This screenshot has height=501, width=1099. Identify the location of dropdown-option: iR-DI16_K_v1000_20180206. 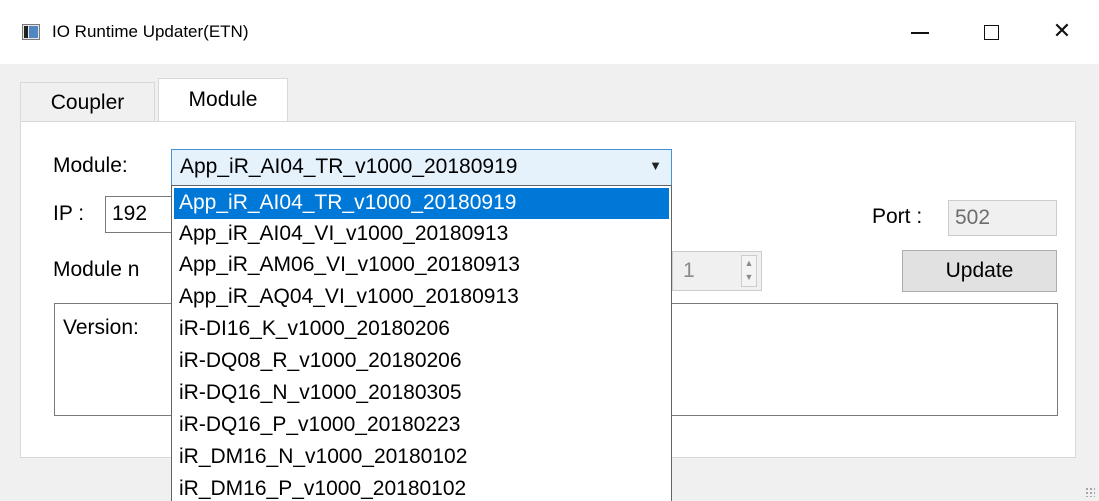
(421, 329).